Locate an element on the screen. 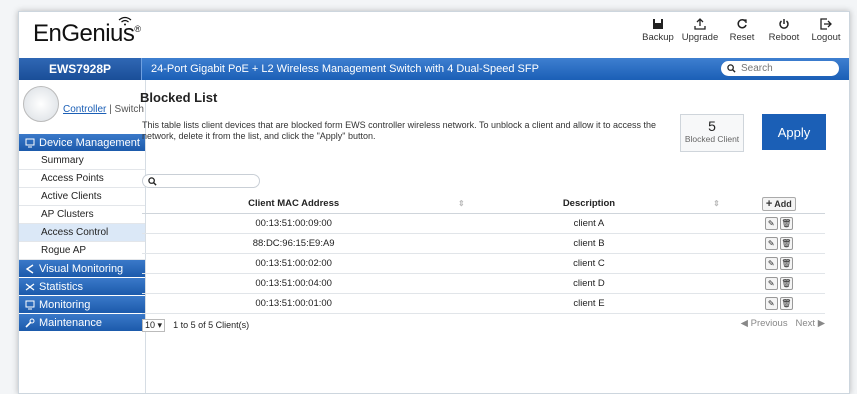 This screenshot has width=857, height=394. sidebar-item-ap-clusters: AP Clusters is located at coordinates (82, 215).